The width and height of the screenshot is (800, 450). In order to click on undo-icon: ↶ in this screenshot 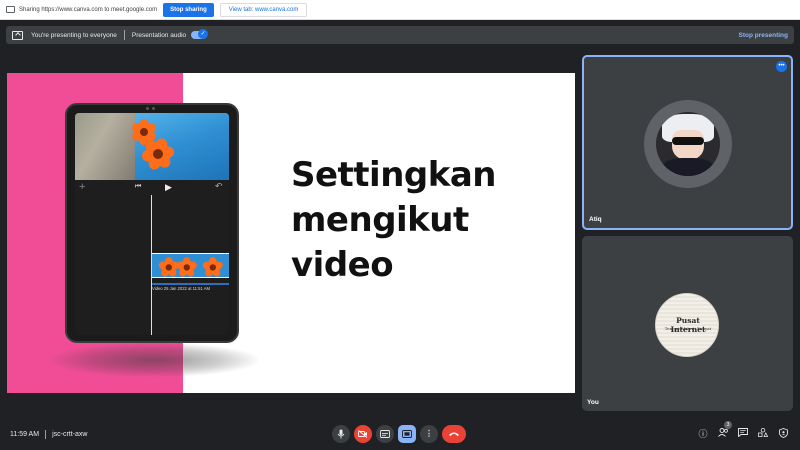, I will do `click(219, 186)`.